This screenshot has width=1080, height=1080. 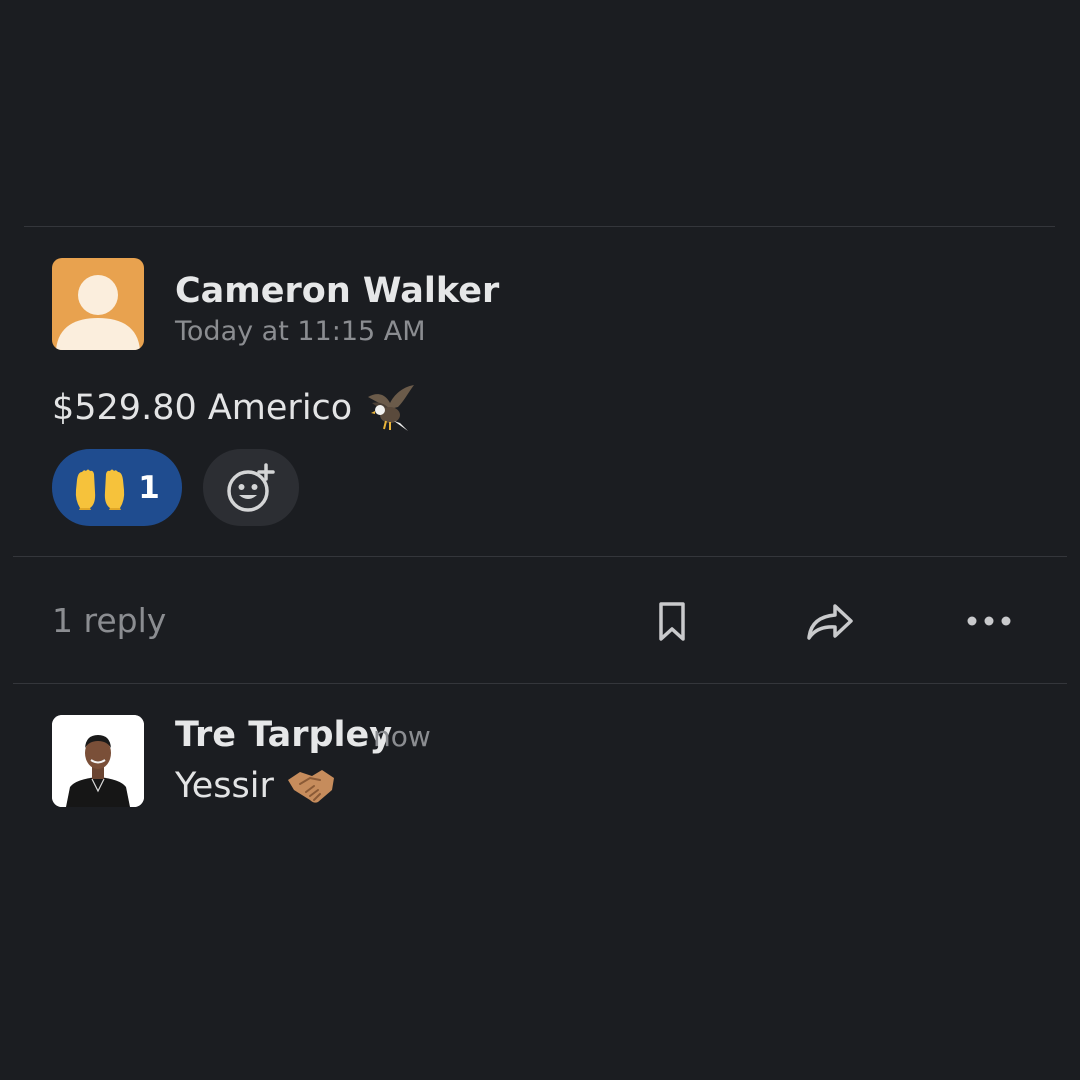 I want to click on message-body: $529.80 Americo, so click(x=234, y=408).